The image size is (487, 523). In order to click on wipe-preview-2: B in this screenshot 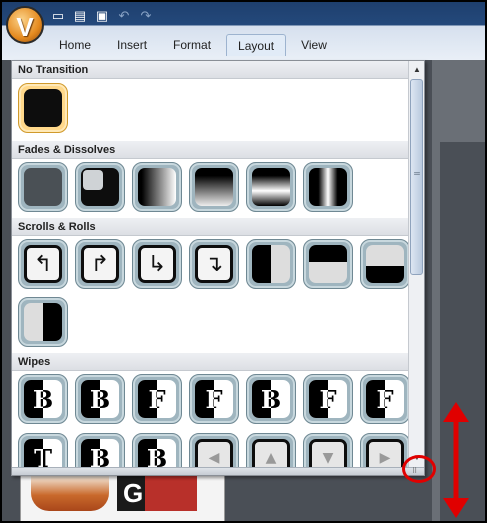, I will do `click(100, 399)`.